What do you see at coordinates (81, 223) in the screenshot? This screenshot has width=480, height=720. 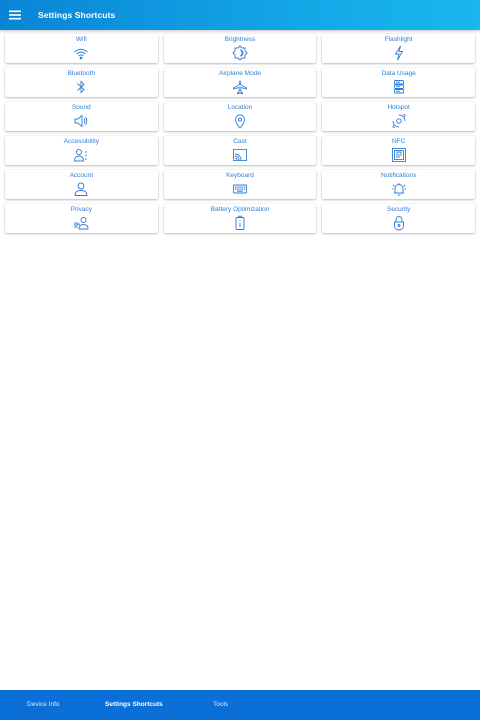 I see `privacy-icon` at bounding box center [81, 223].